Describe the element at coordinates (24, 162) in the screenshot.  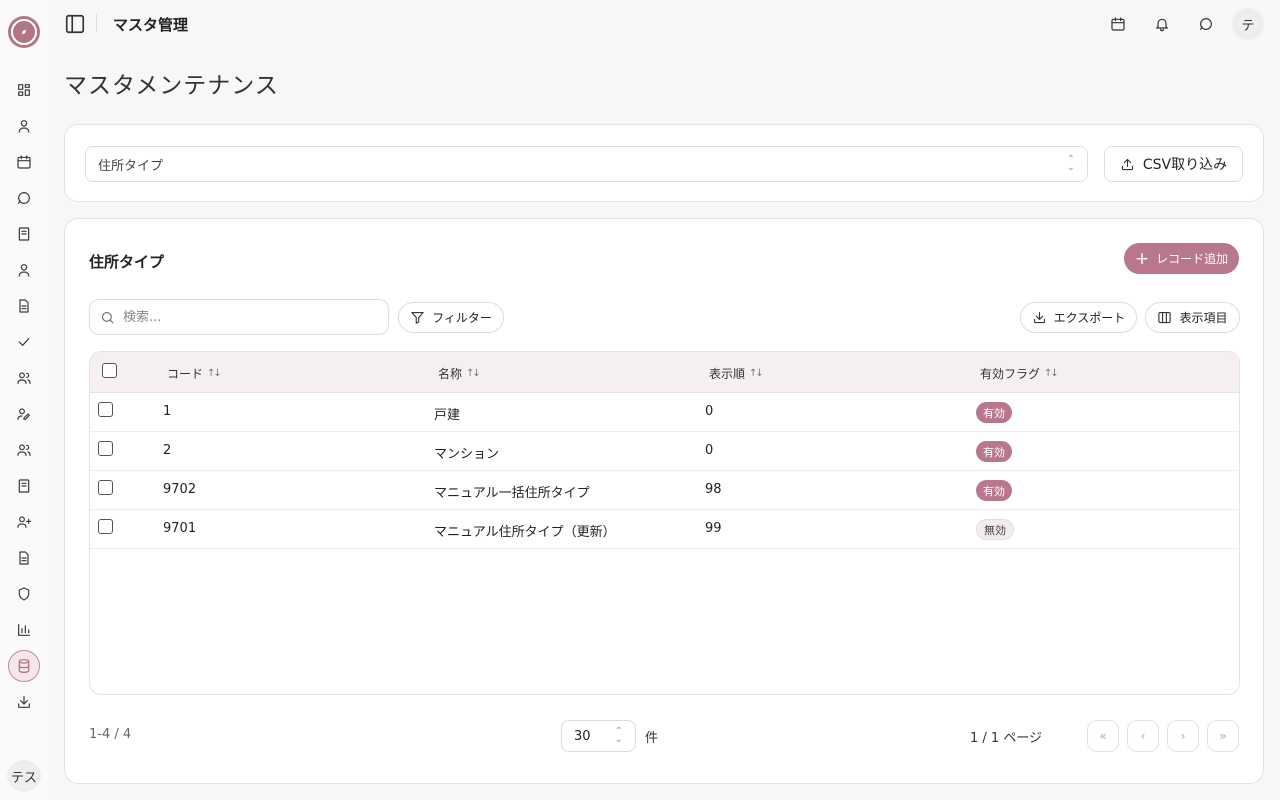
I see `sidebar-item-calendar` at that location.